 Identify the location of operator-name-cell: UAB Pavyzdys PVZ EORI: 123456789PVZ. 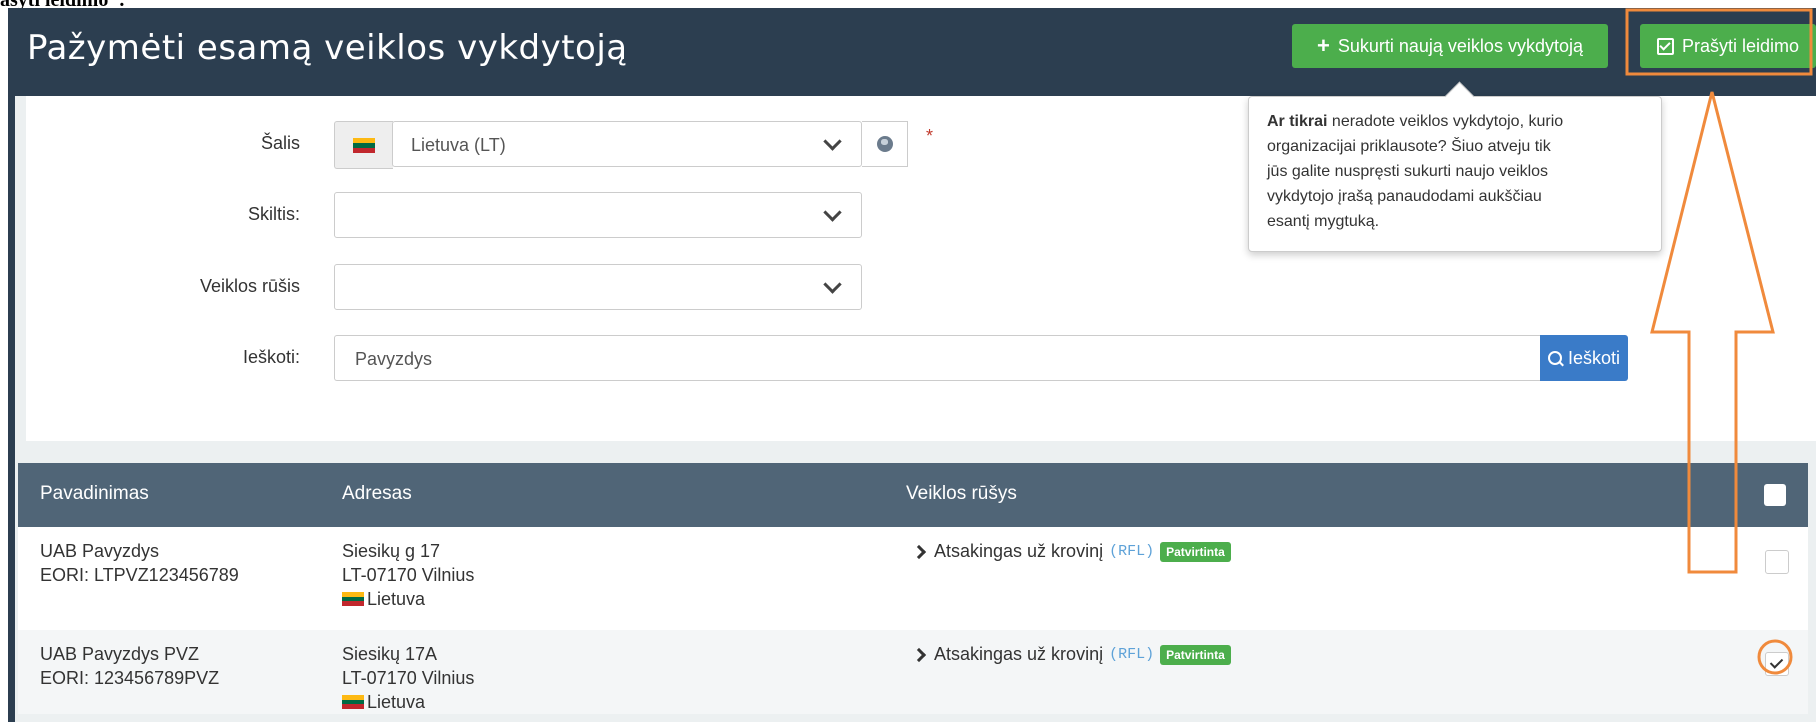
(129, 666).